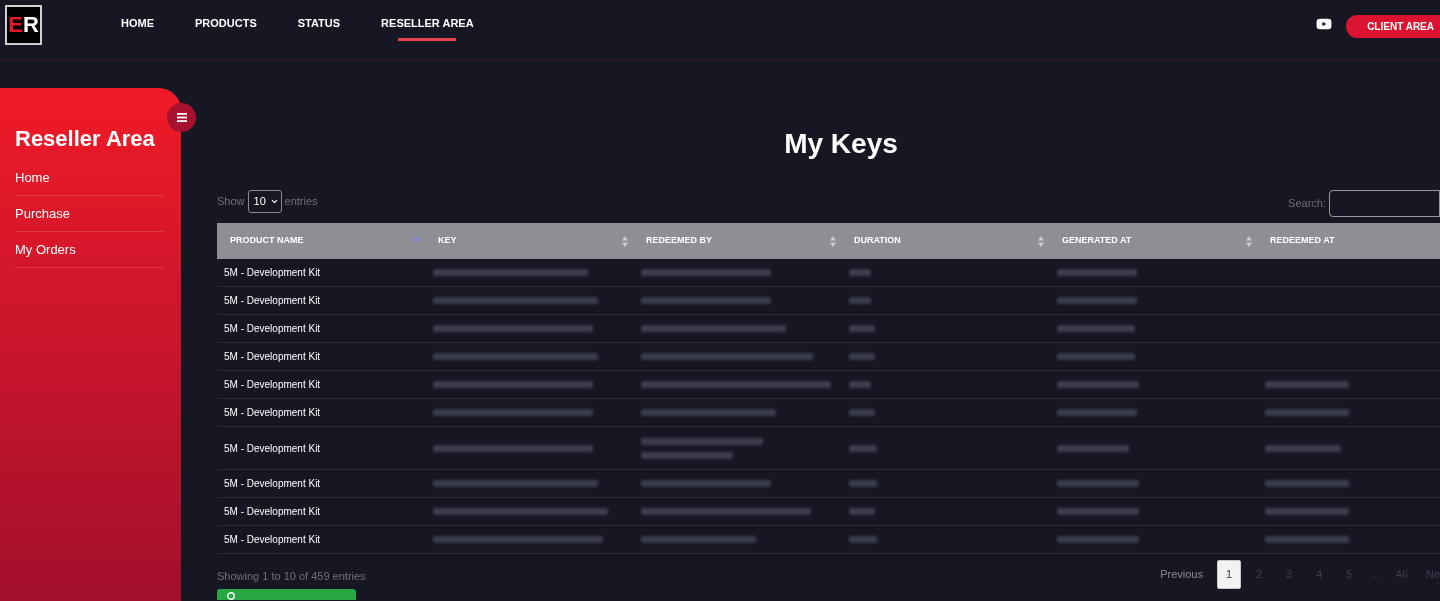  I want to click on search-label: Search:, so click(1307, 204).